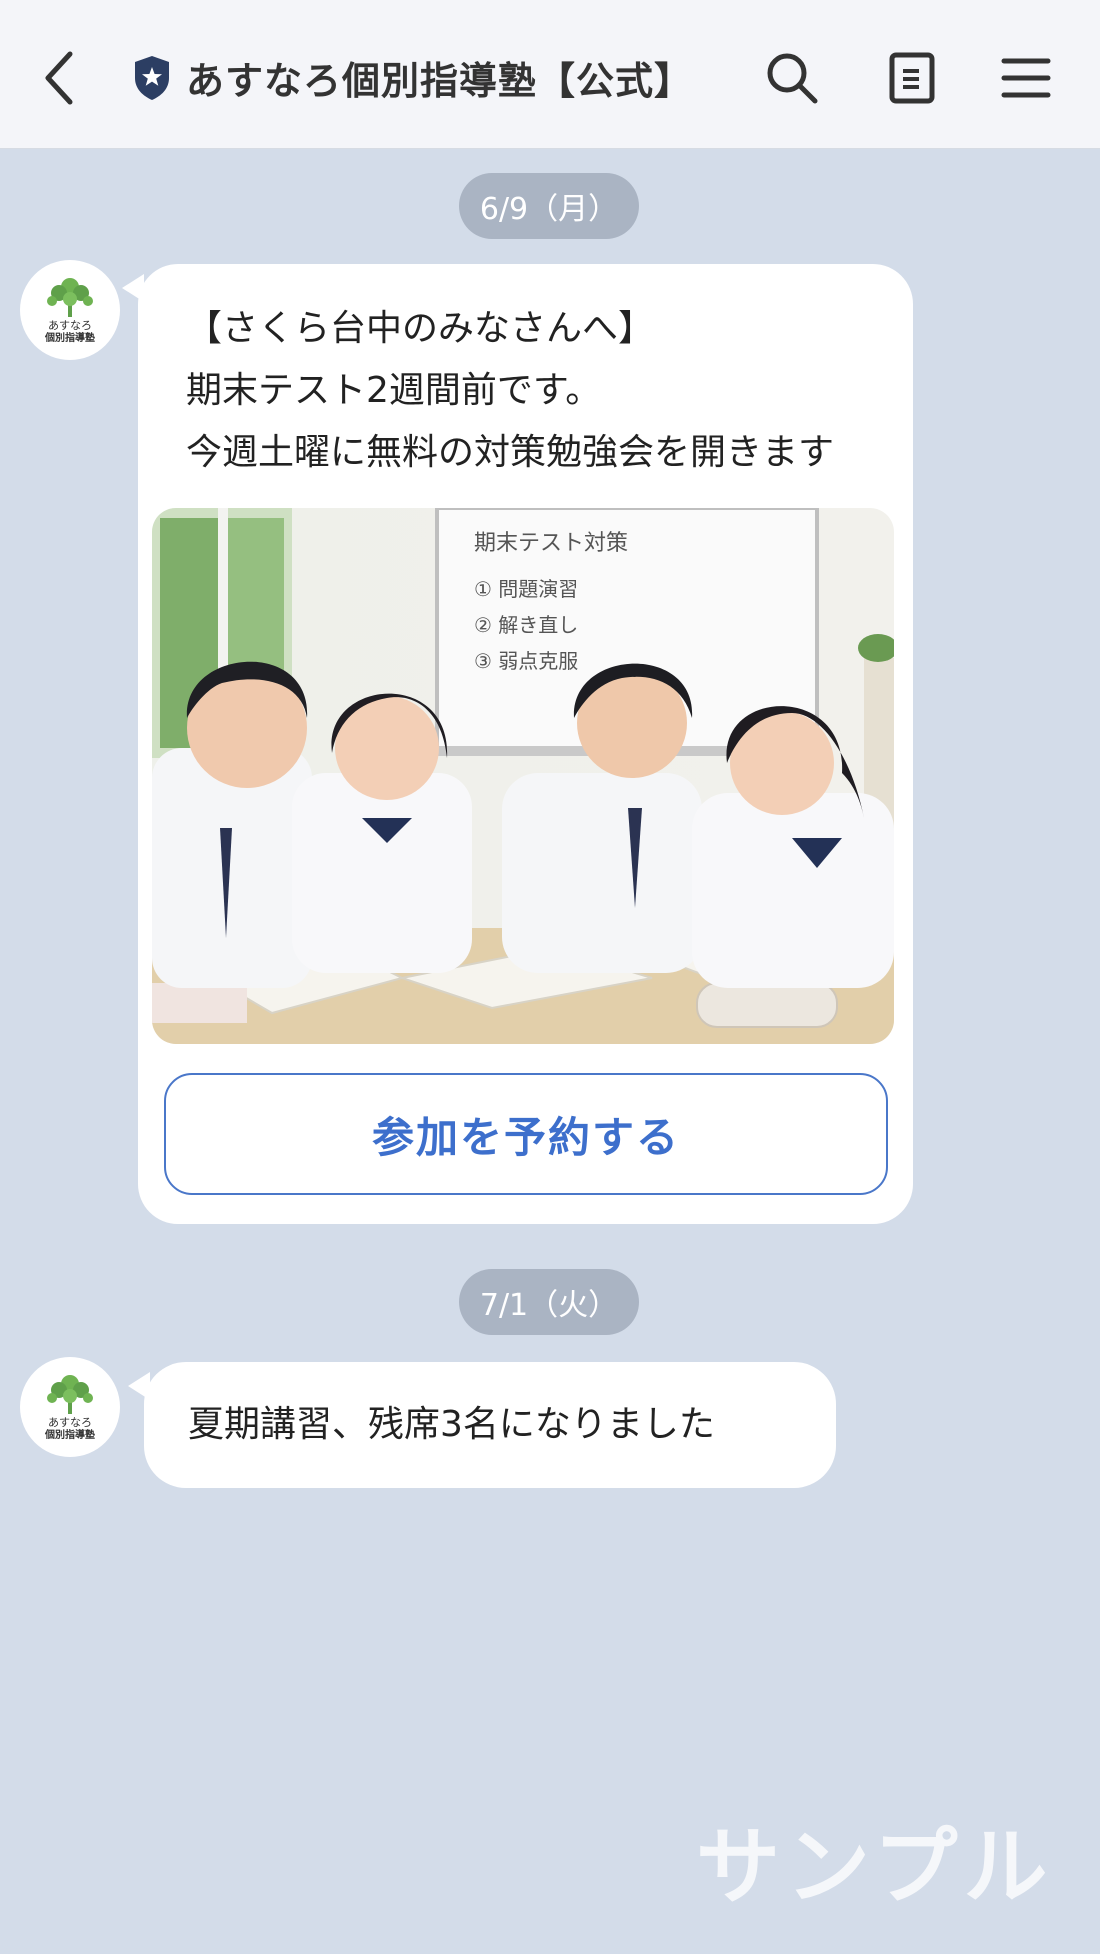 Image resolution: width=1100 pixels, height=1954 pixels. I want to click on chat-header: あすなろ個別指導塾【公式】, so click(550, 74).